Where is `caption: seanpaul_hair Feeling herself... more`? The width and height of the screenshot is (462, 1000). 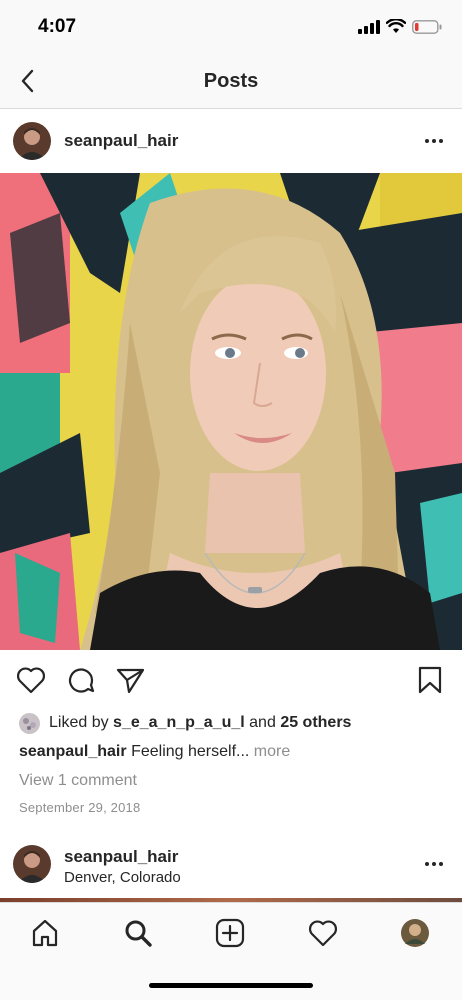
caption: seanpaul_hair Feeling herself... more is located at coordinates (154, 752).